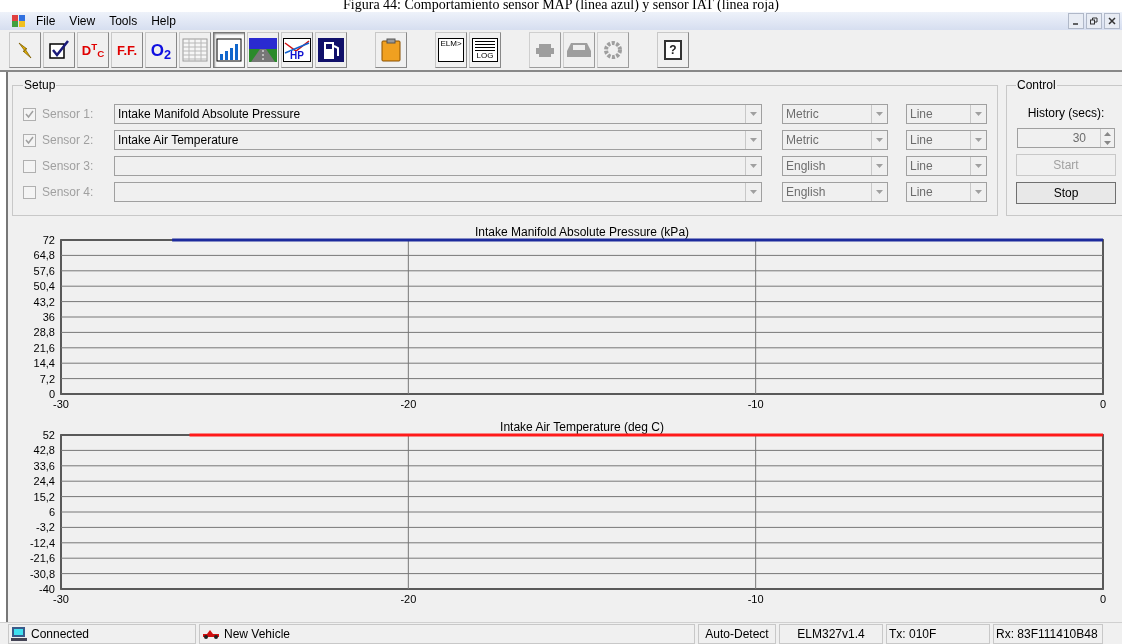  I want to click on y-tick-label: 21,6, so click(44, 347).